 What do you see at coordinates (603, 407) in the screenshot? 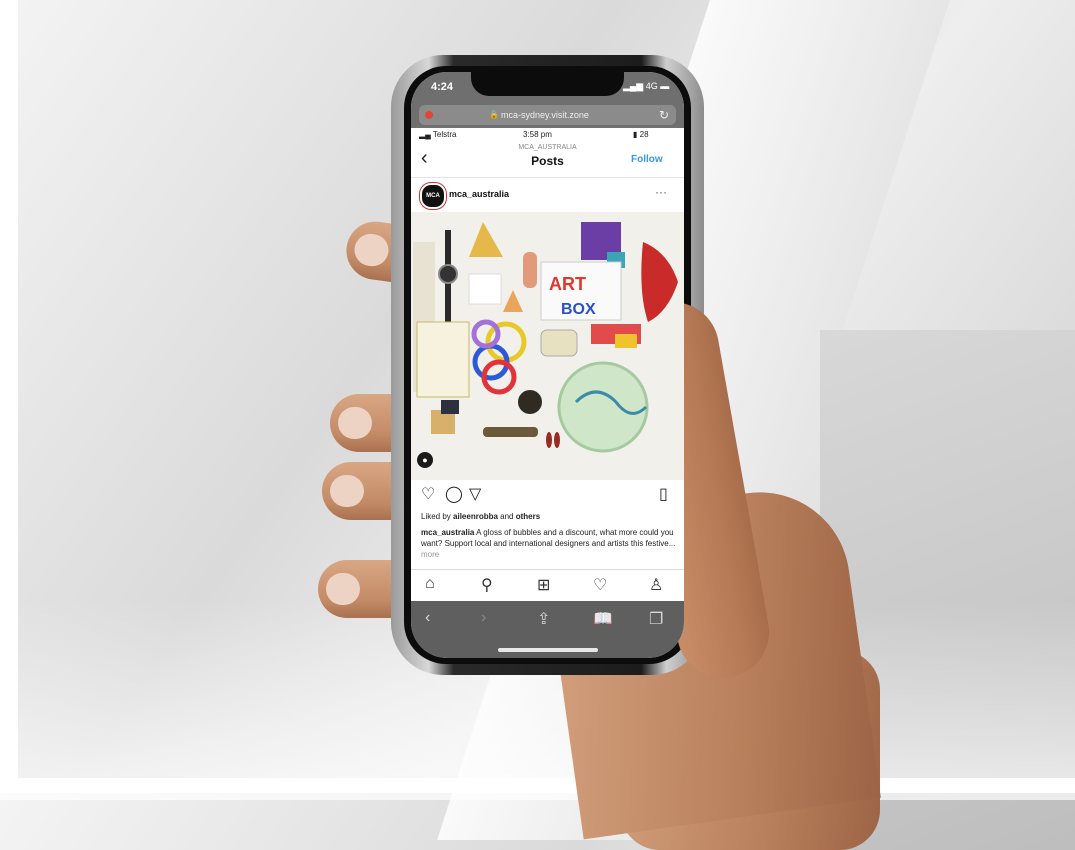
I see `plate-shape` at bounding box center [603, 407].